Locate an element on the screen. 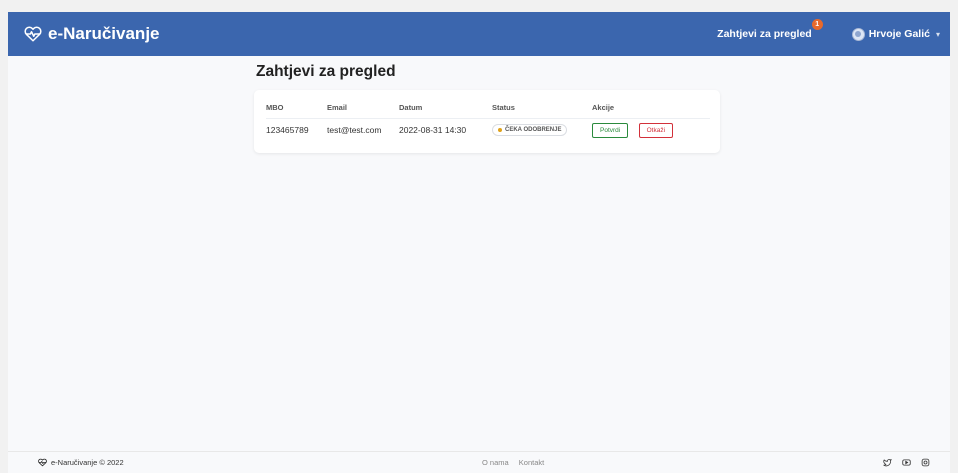  status-badge: ČEKA ODOBRENJE is located at coordinates (530, 130).